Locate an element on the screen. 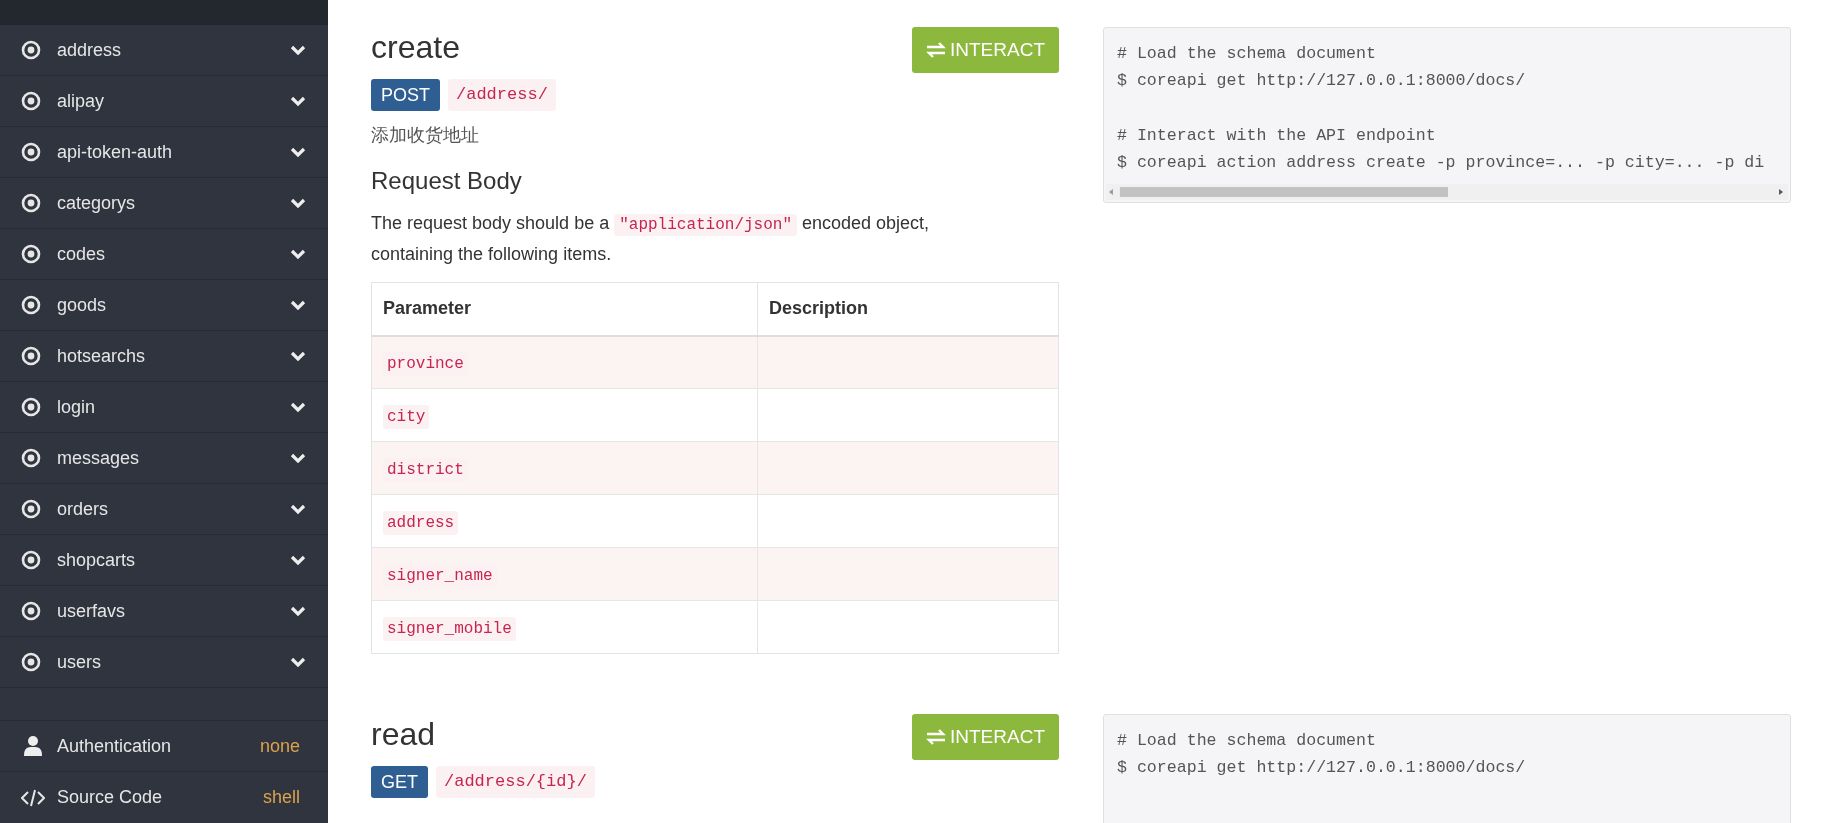 This screenshot has height=823, width=1832. column-header: Description is located at coordinates (908, 309).